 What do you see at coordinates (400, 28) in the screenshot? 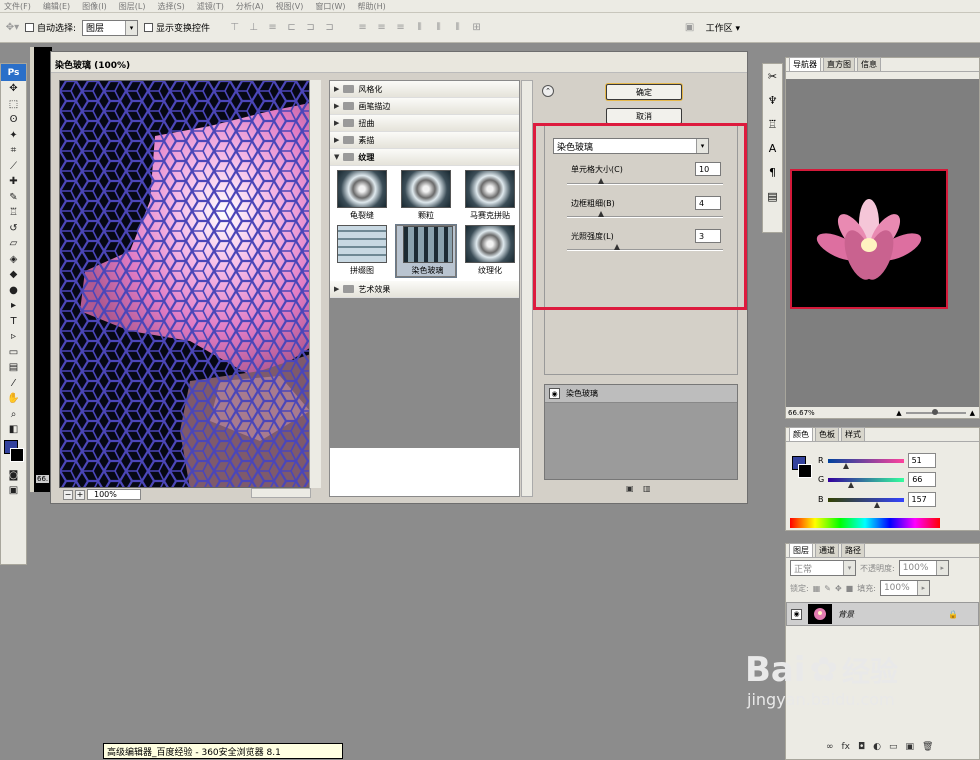
I see `distribute-bottom-icon: ≡` at bounding box center [400, 28].